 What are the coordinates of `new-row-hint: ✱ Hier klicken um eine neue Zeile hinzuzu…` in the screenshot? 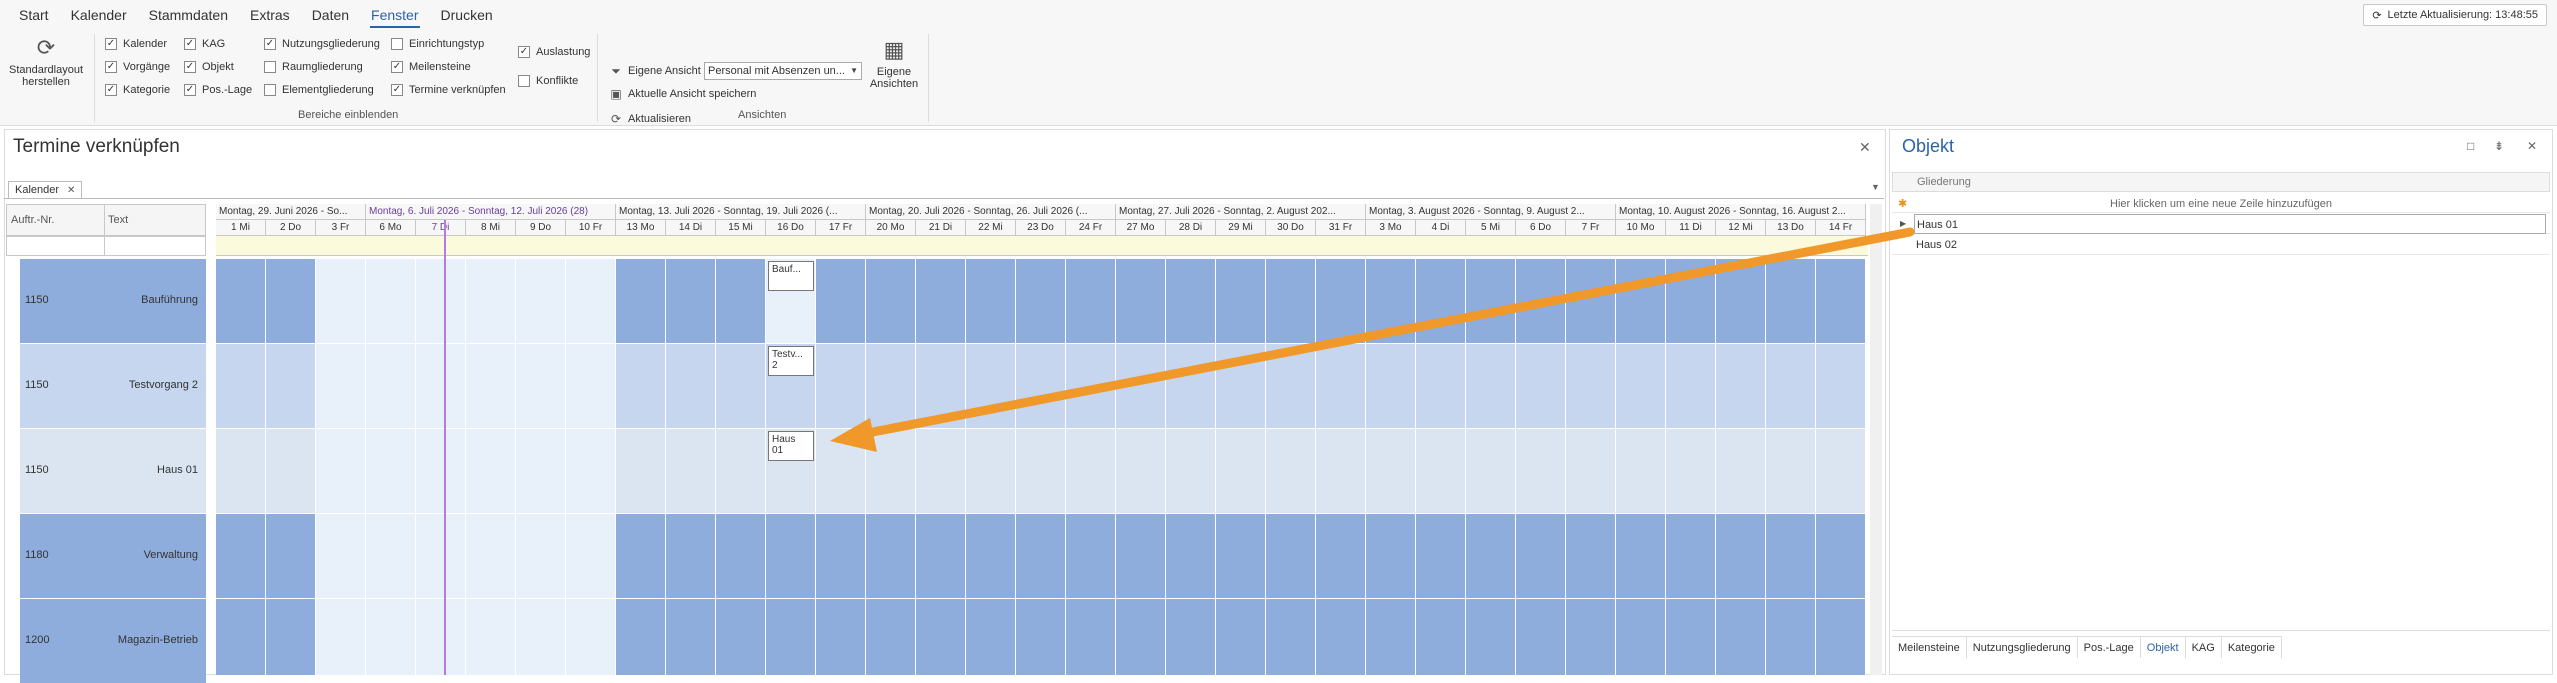 It's located at (2221, 204).